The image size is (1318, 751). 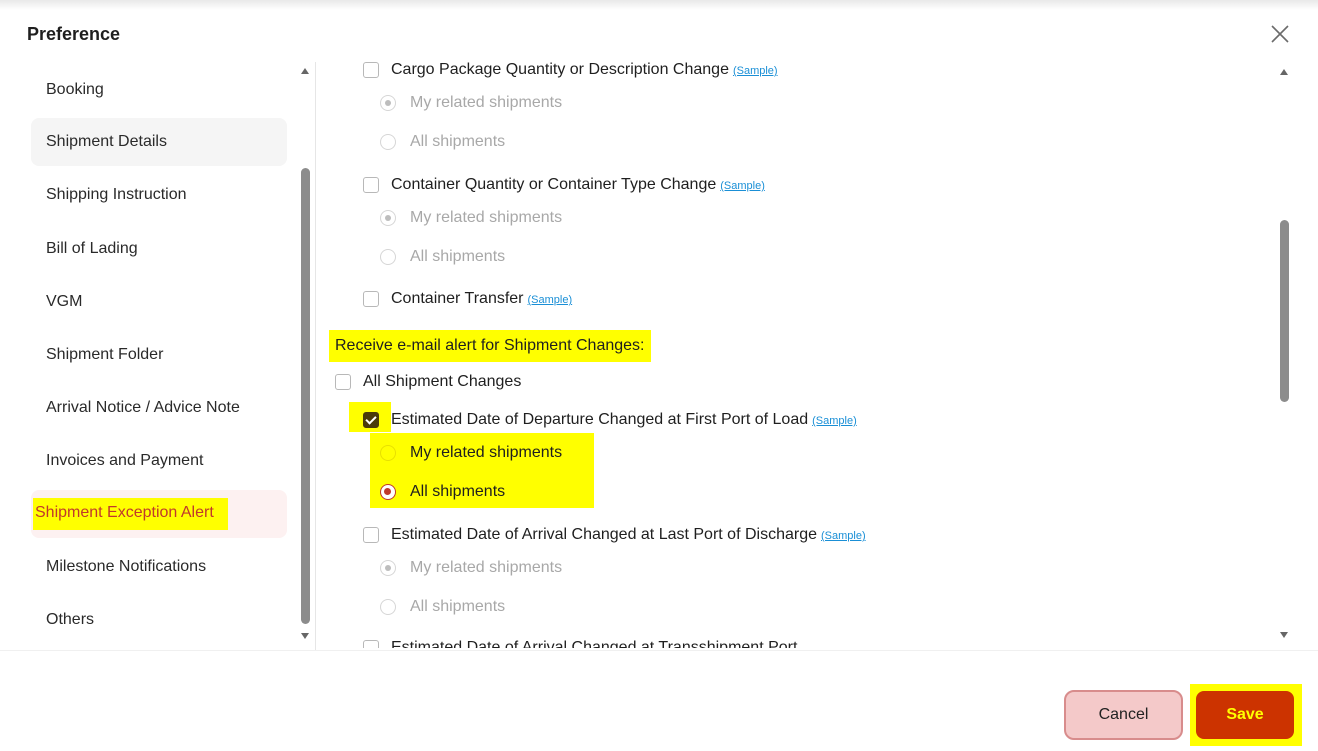 What do you see at coordinates (159, 90) in the screenshot?
I see `nav-item-booking: Booking` at bounding box center [159, 90].